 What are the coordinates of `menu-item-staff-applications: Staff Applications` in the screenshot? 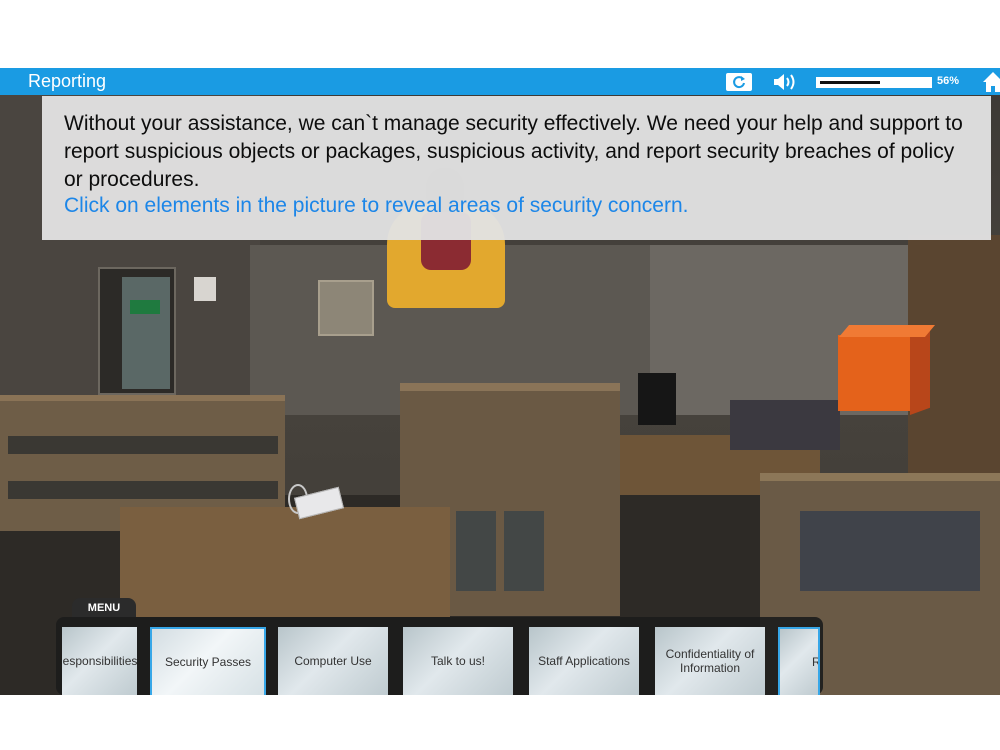 It's located at (584, 661).